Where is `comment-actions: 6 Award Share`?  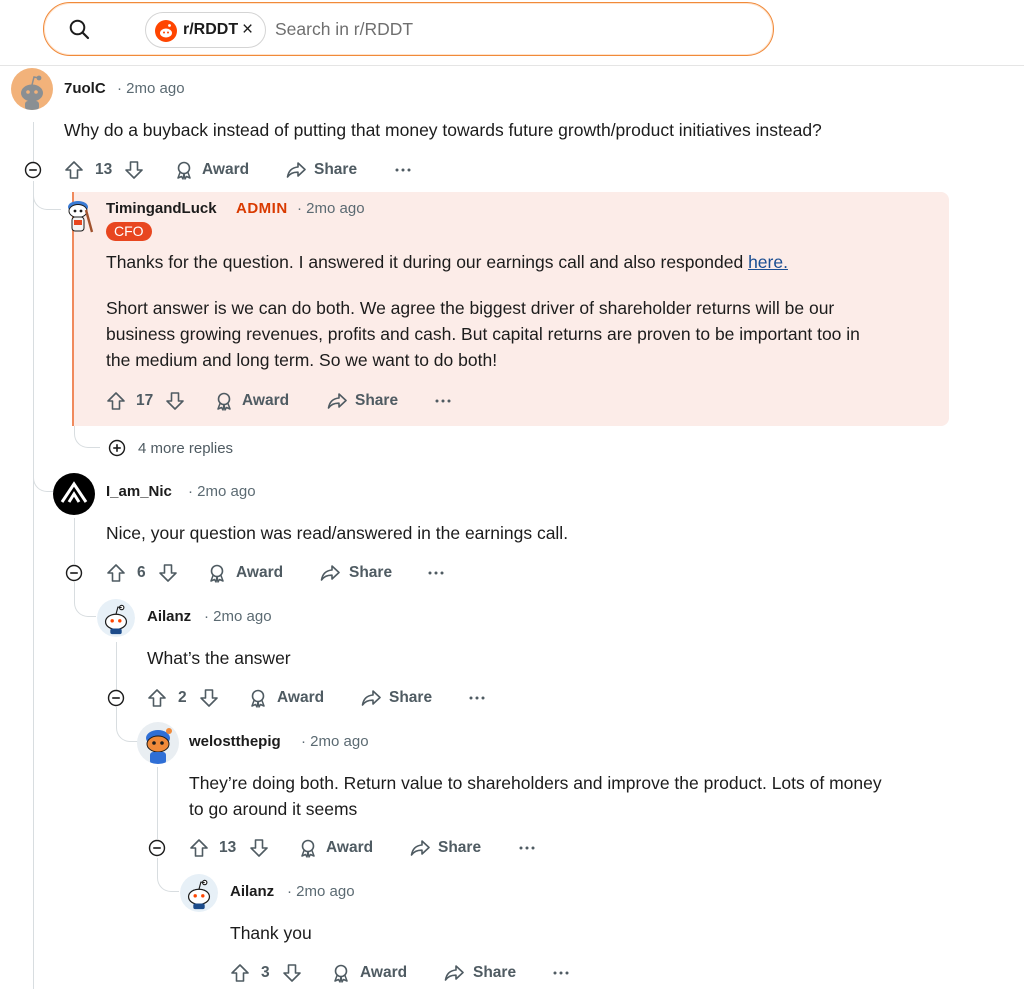 comment-actions: 6 Award Share is located at coordinates (286, 573).